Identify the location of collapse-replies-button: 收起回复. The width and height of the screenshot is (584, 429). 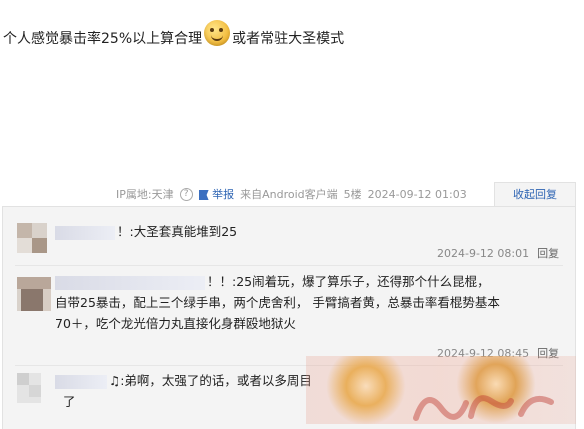
(535, 194).